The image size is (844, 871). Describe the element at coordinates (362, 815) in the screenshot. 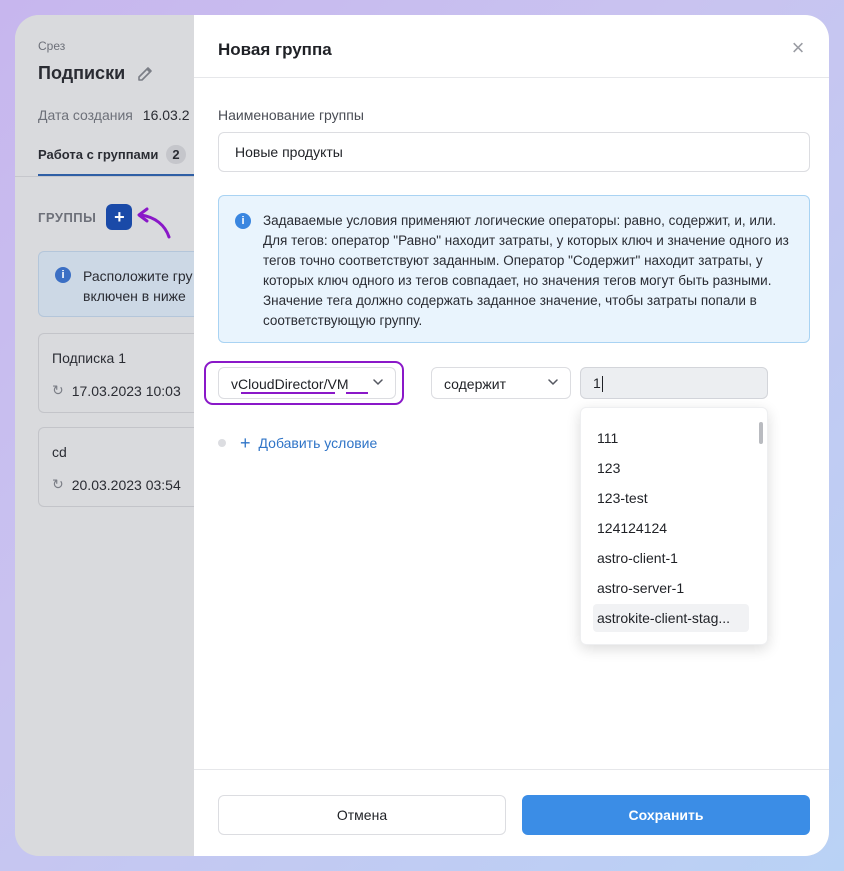

I see `cancel-button: Отмена` at that location.